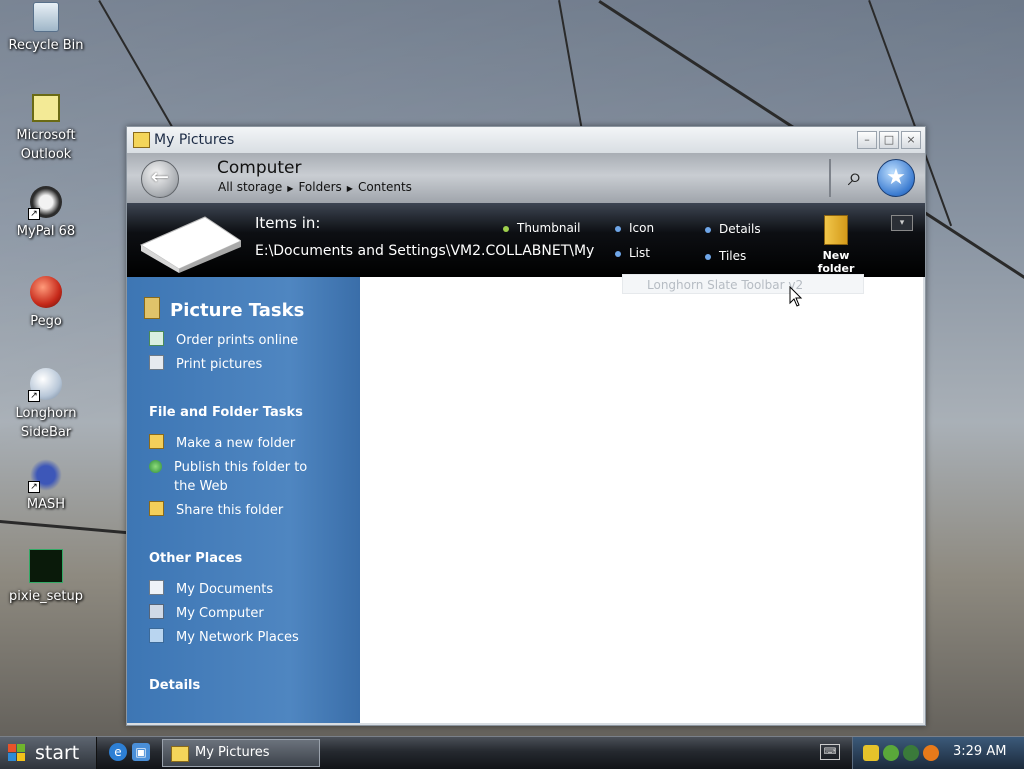  Describe the element at coordinates (141, 752) in the screenshot. I see `show-desktop-icon: ▣` at that location.